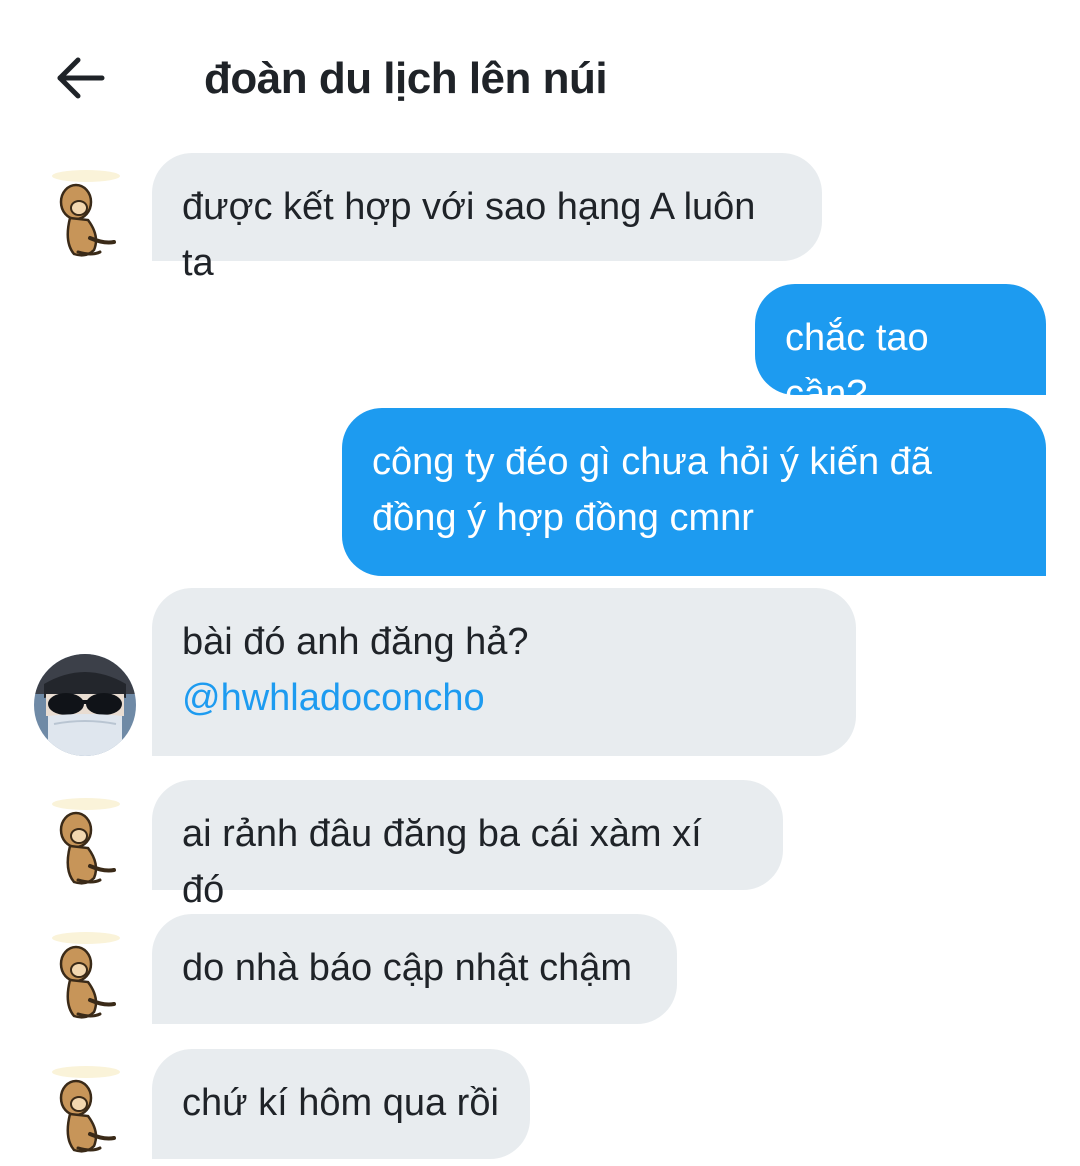 The height and width of the screenshot is (1166, 1080). Describe the element at coordinates (406, 78) in the screenshot. I see `conversation-title: đoàn du lịch lên núi` at that location.